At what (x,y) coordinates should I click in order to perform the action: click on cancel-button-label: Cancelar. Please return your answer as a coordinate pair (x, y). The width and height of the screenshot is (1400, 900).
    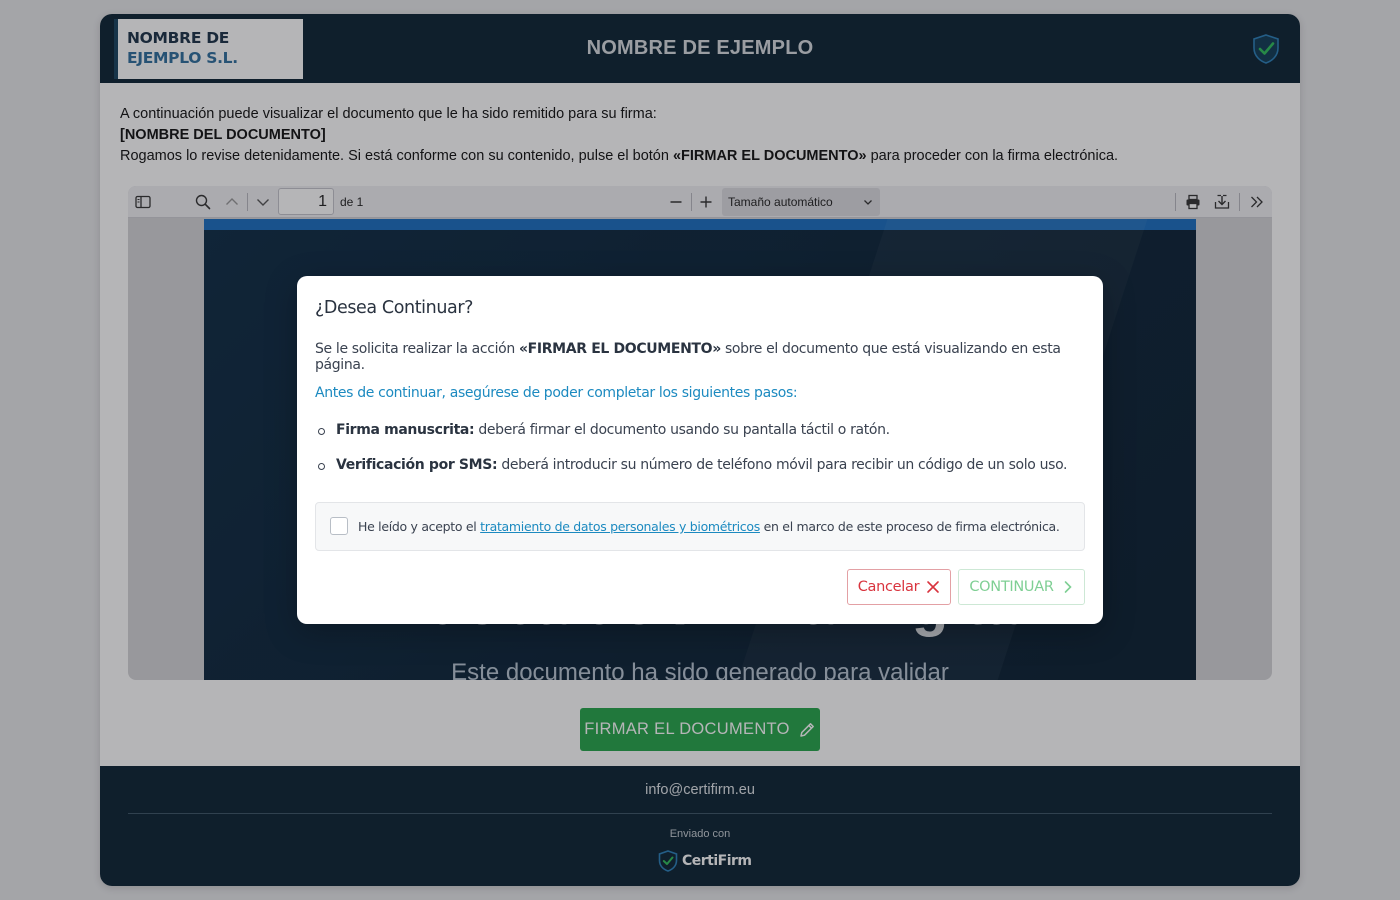
    Looking at the image, I should click on (888, 587).